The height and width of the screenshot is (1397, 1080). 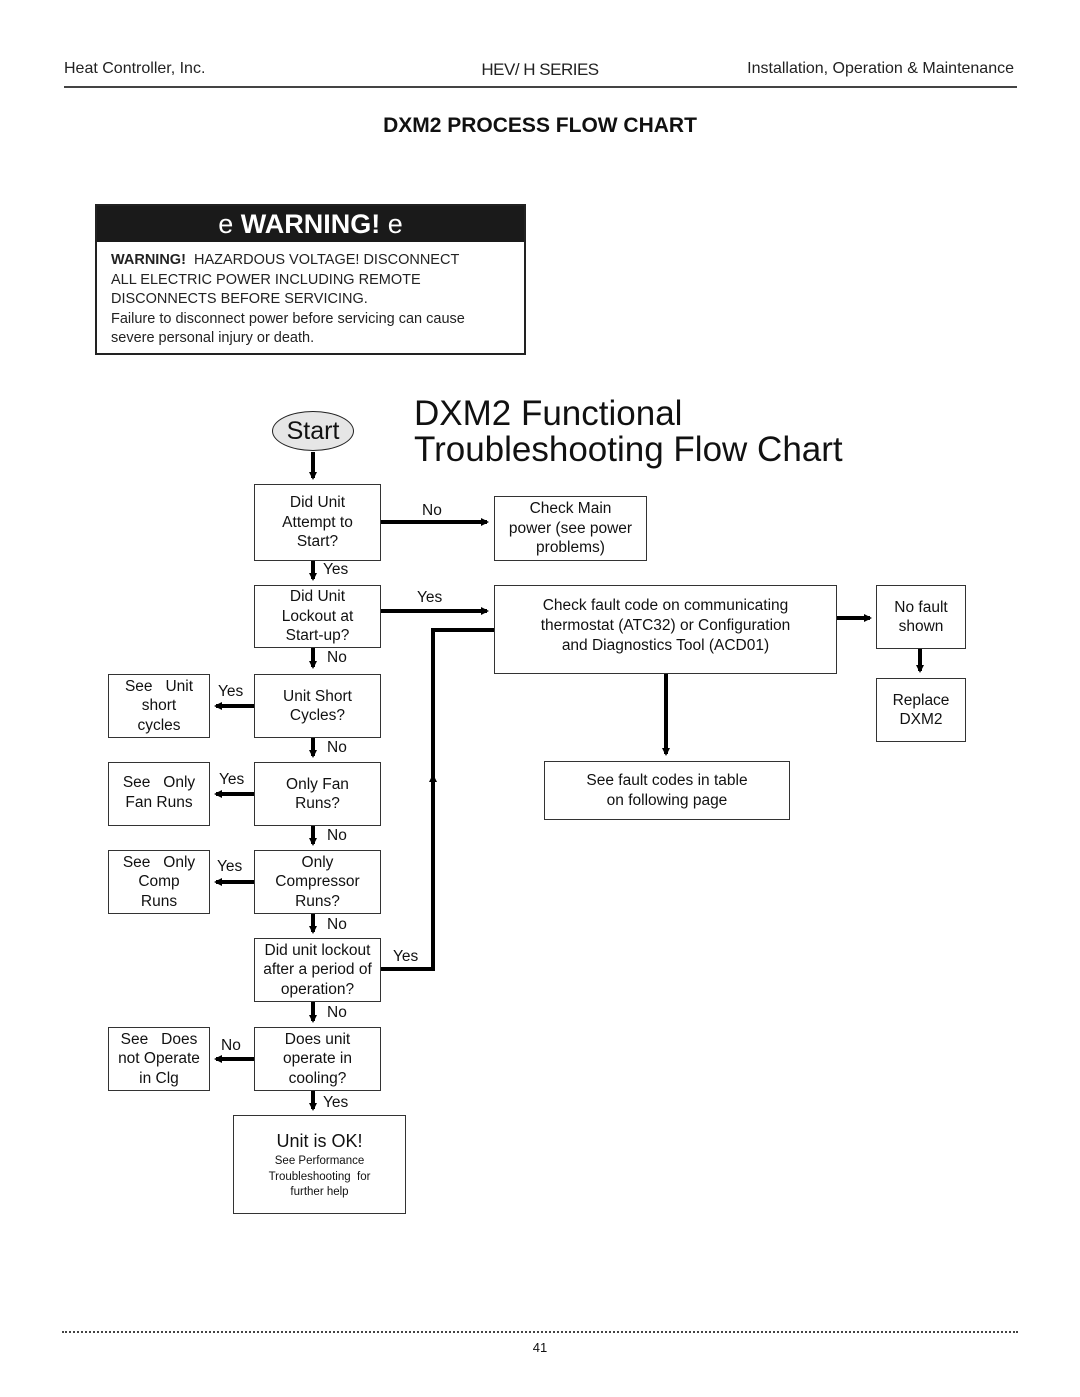 What do you see at coordinates (317, 862) in the screenshot?
I see `node-text: Only` at bounding box center [317, 862].